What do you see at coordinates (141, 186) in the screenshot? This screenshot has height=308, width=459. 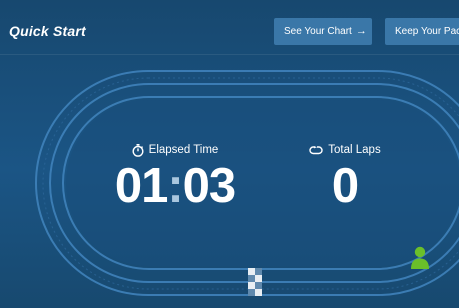 I see `elapsed-minutes: 01` at bounding box center [141, 186].